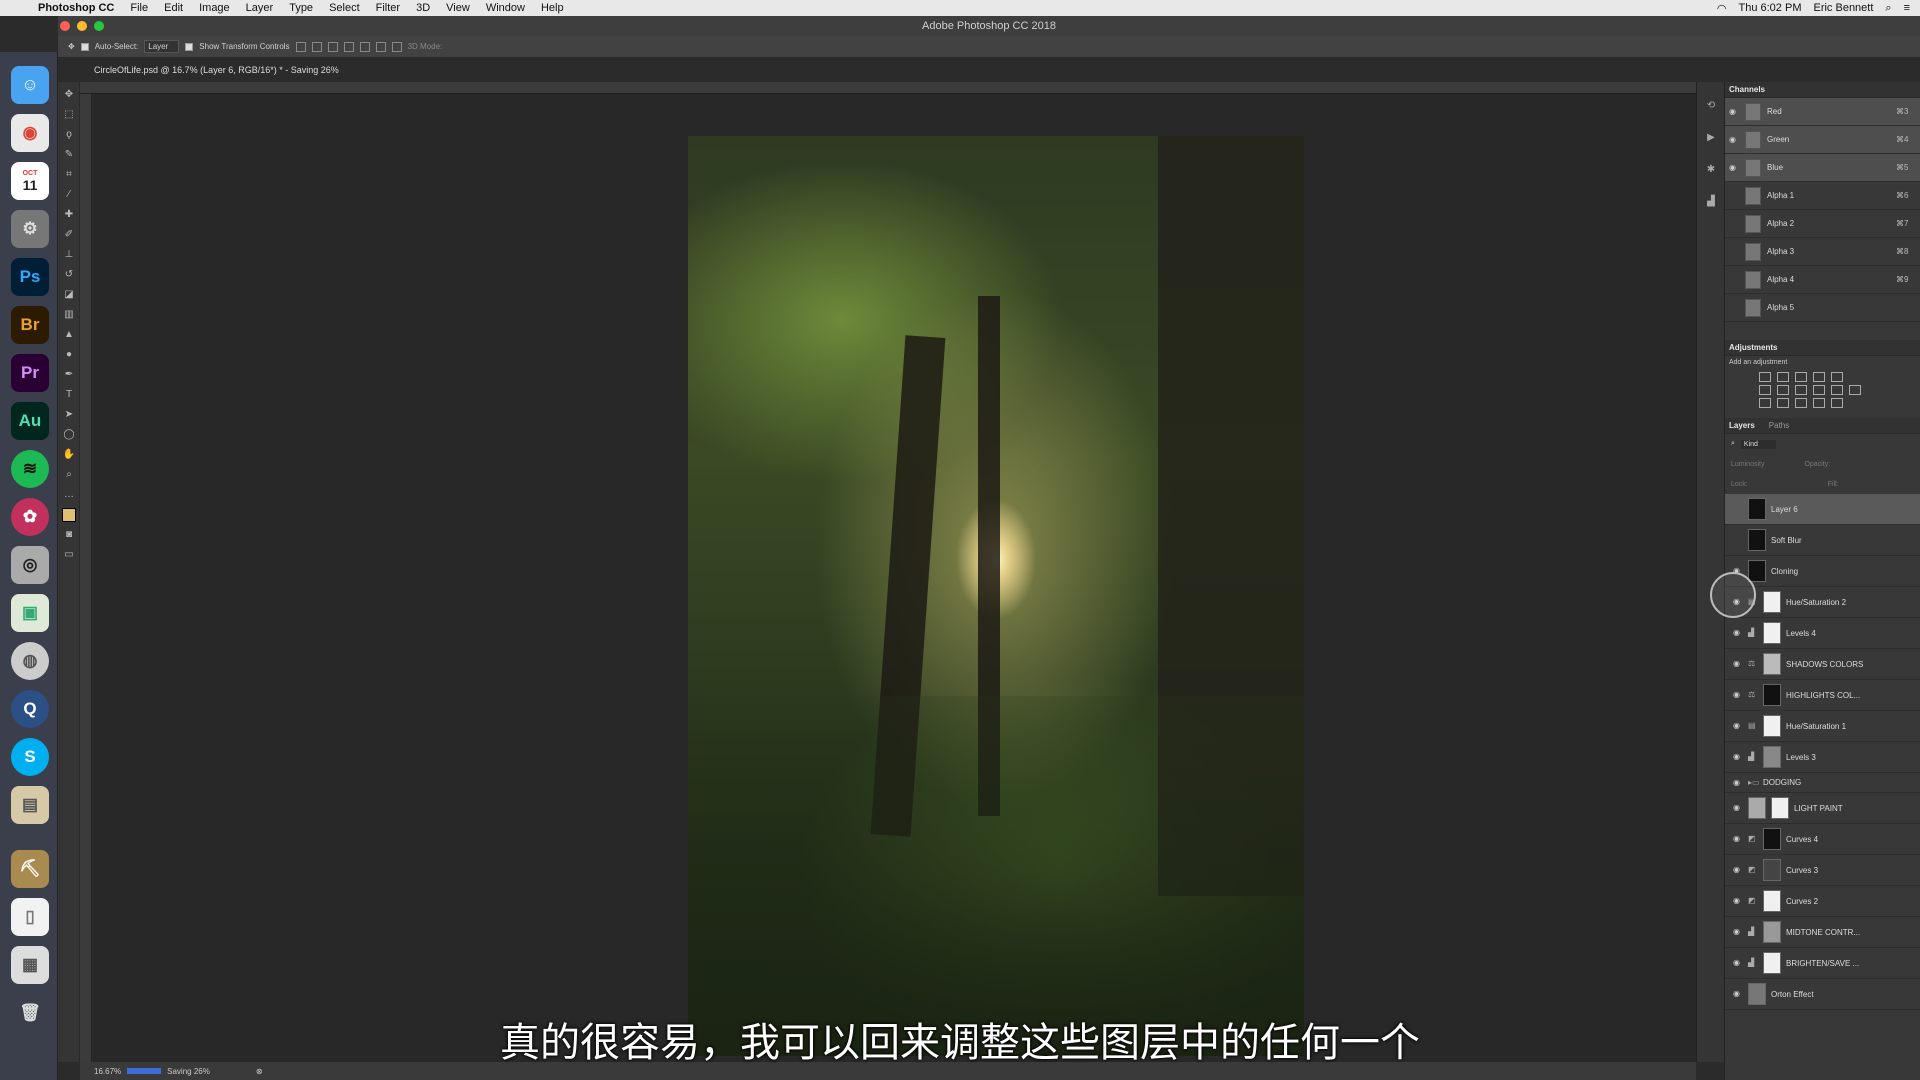  Describe the element at coordinates (69, 195) in the screenshot. I see `eyedropper-tool: ⁄` at that location.